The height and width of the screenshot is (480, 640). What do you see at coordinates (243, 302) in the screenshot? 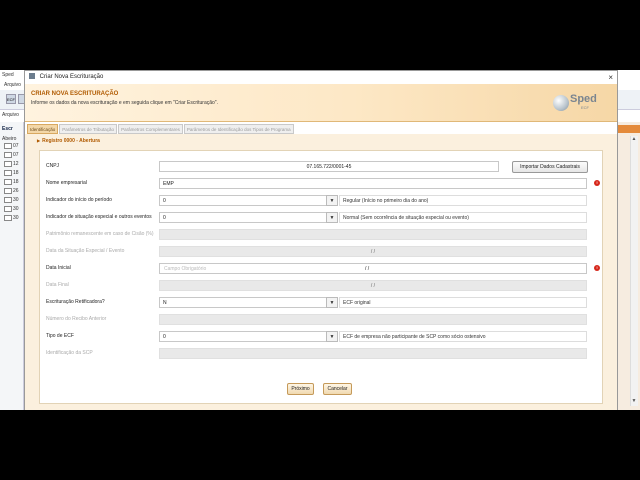
I see `retificadora-select: N` at bounding box center [243, 302].